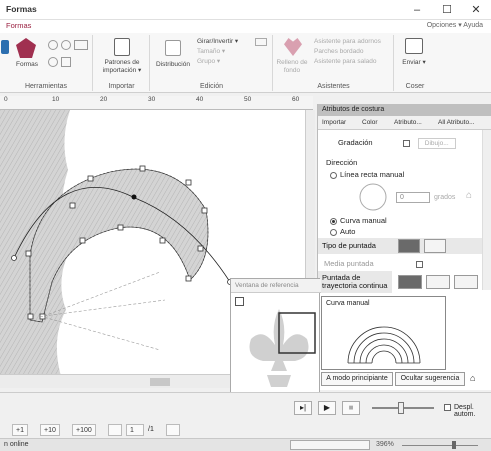 The height and width of the screenshot is (451, 491). What do you see at coordinates (225, 52) in the screenshot?
I see `size-button: Tamaño ▾` at bounding box center [225, 52].